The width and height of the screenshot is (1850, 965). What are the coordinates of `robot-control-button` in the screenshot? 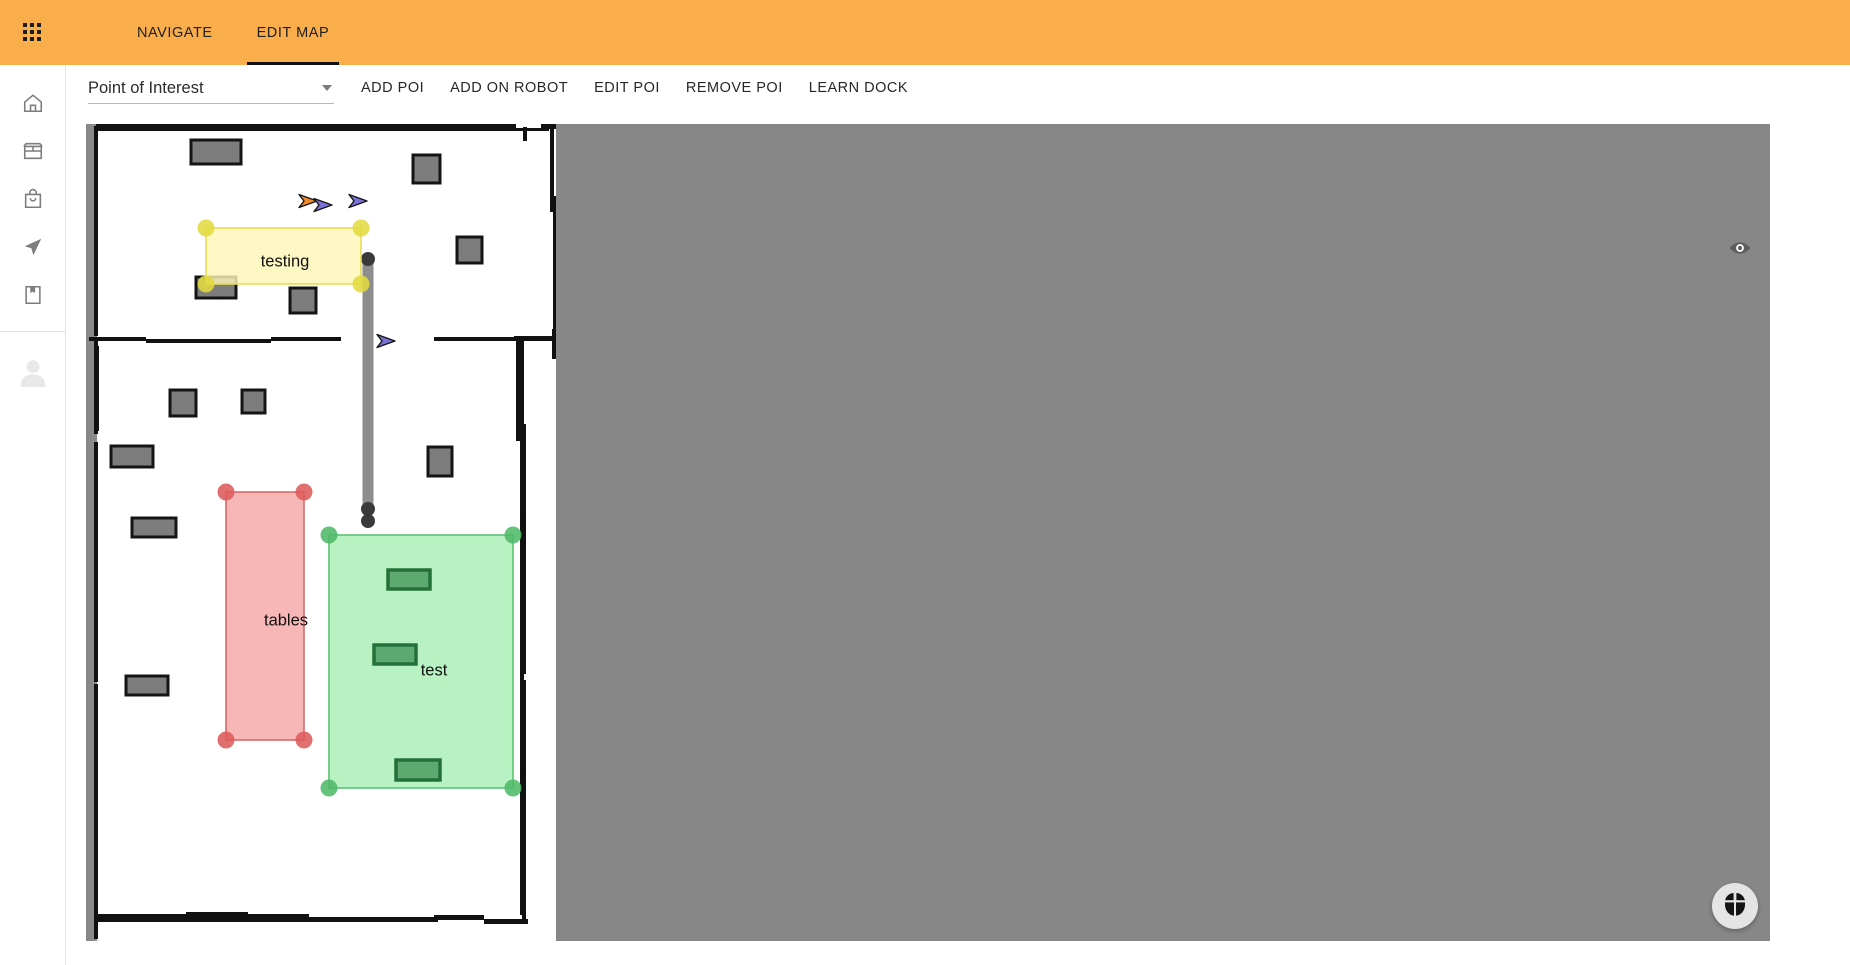 It's located at (1735, 906).